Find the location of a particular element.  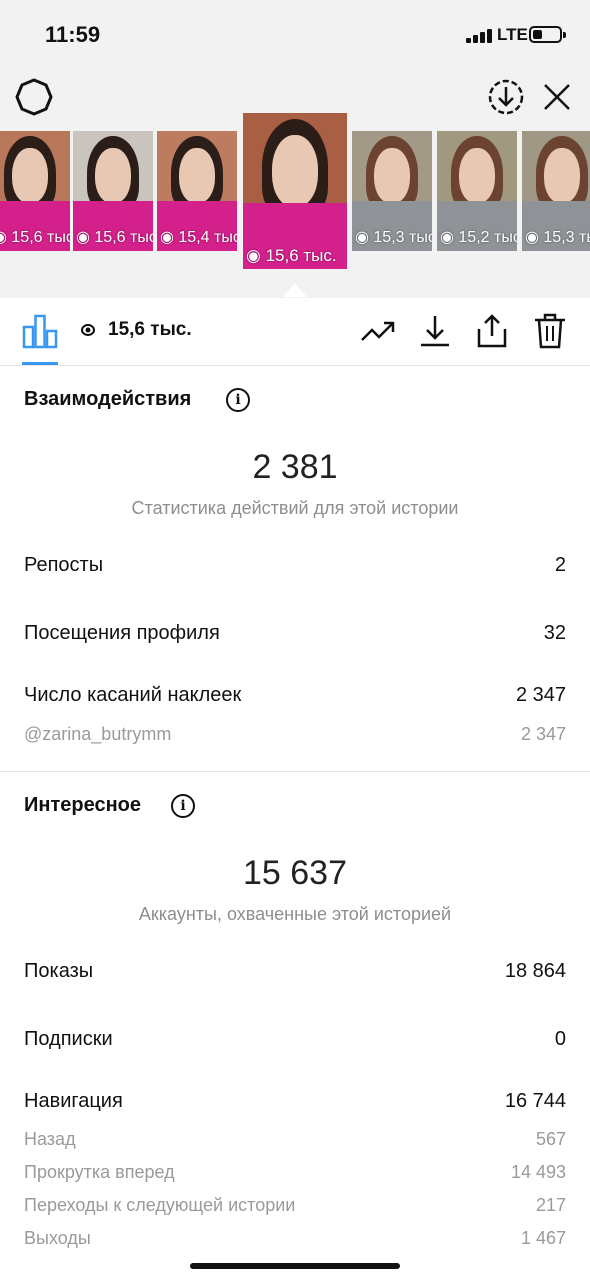

stat-value: 2 347 is located at coordinates (540, 695).